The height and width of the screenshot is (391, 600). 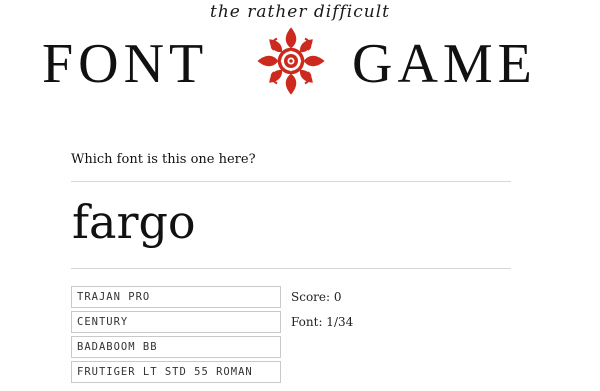 I want to click on question-prompt: Which font is this one here?, so click(x=163, y=159).